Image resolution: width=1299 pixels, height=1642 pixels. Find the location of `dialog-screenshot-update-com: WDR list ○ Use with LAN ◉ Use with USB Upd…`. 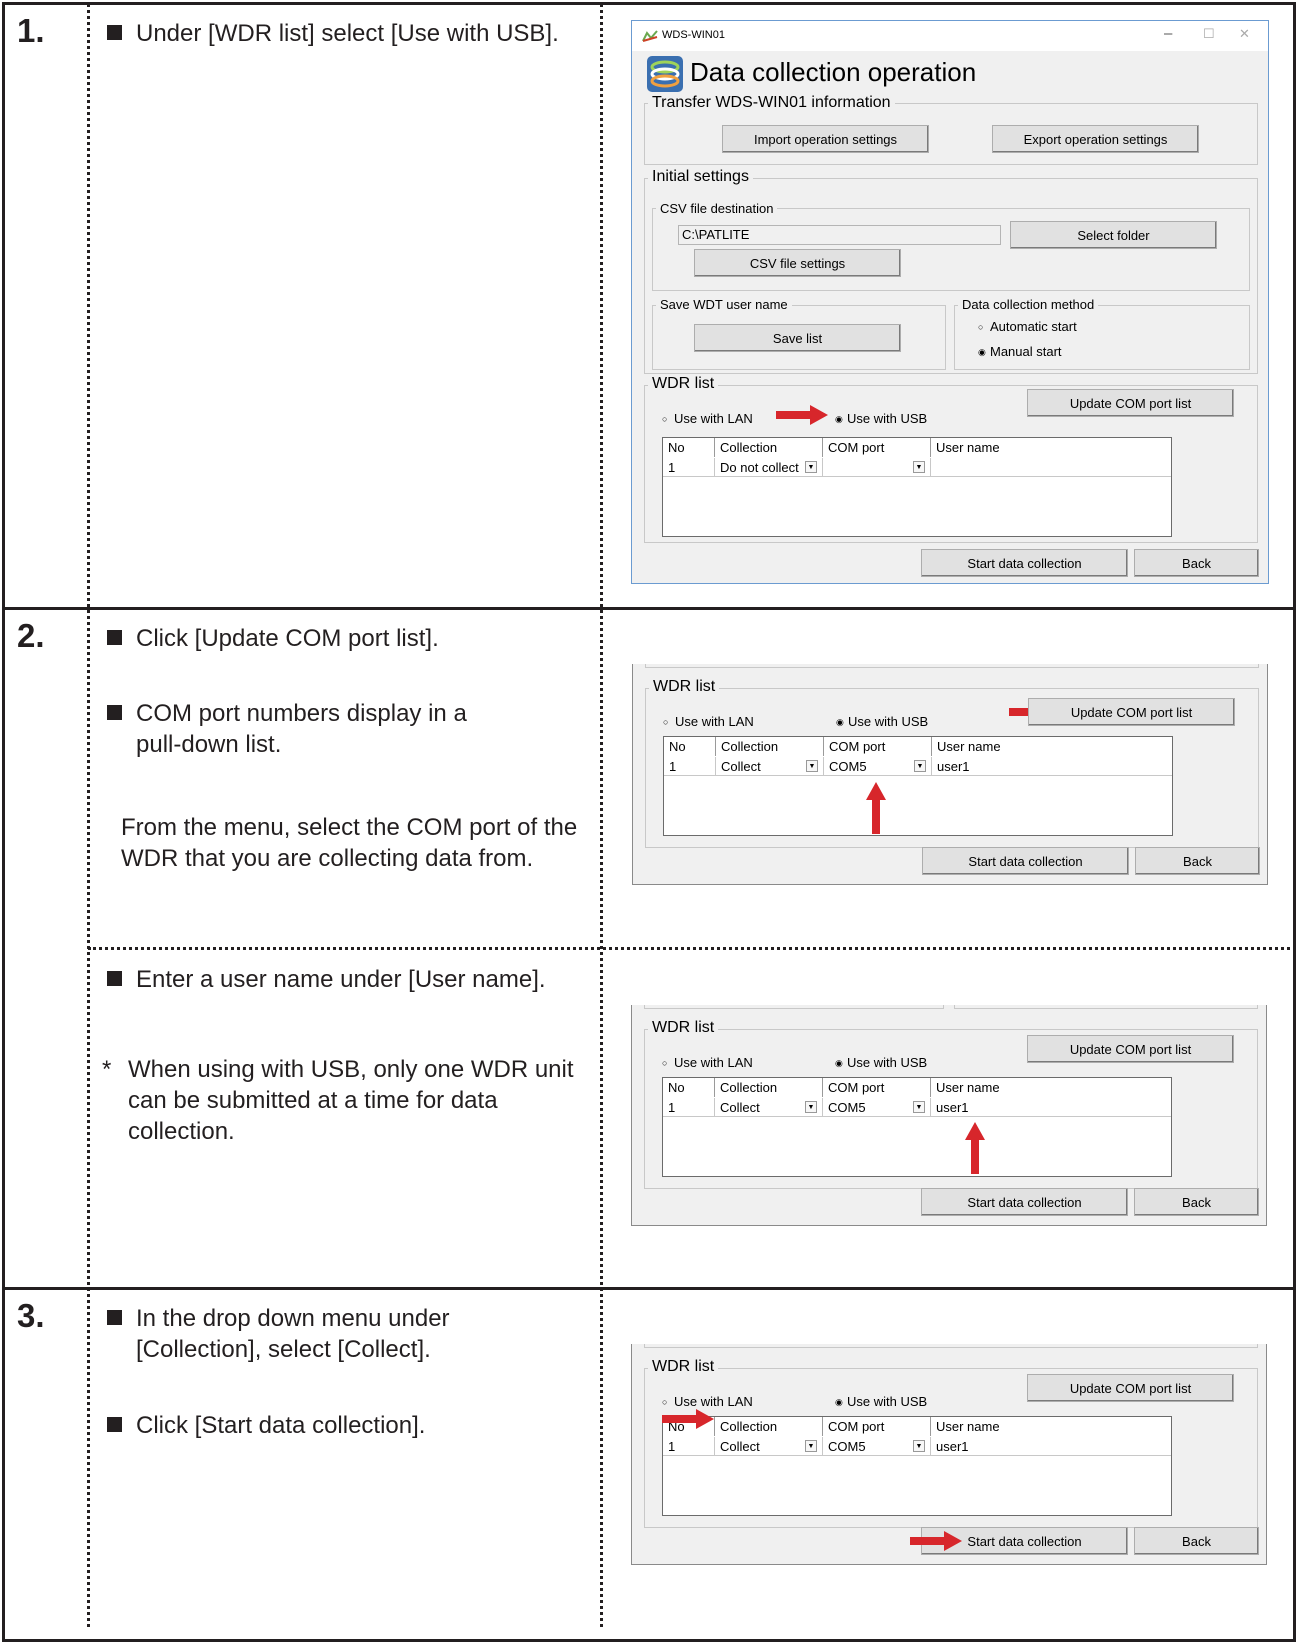

dialog-screenshot-update-com: WDR list ○ Use with LAN ◉ Use with USB Upd… is located at coordinates (950, 774).